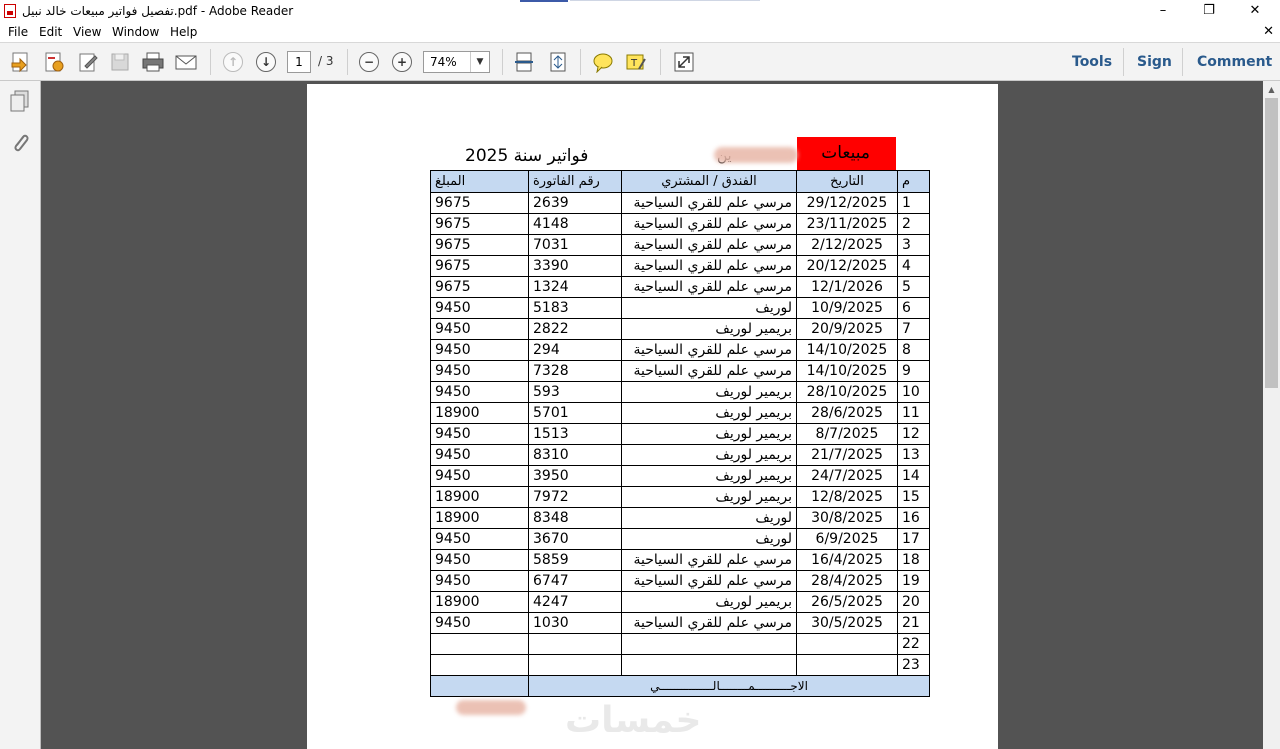 The image size is (1280, 749). Describe the element at coordinates (575, 371) in the screenshot. I see `cell-invoice: 7328` at that location.